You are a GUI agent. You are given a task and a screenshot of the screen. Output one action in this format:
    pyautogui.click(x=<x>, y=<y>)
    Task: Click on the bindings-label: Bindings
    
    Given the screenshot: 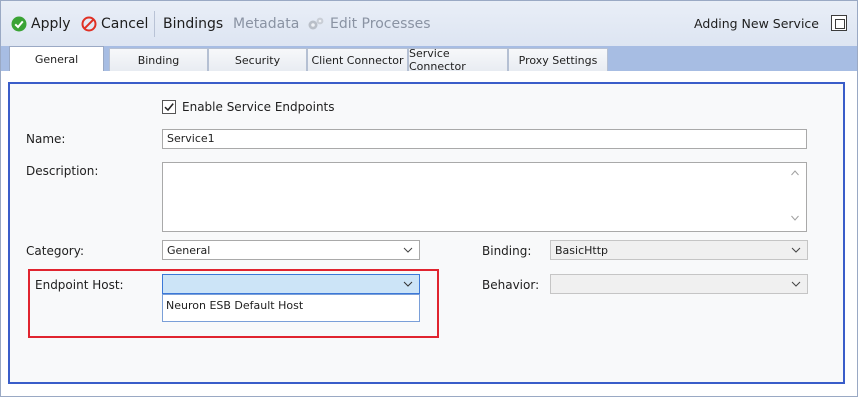 What is the action you would take?
    pyautogui.click(x=193, y=24)
    